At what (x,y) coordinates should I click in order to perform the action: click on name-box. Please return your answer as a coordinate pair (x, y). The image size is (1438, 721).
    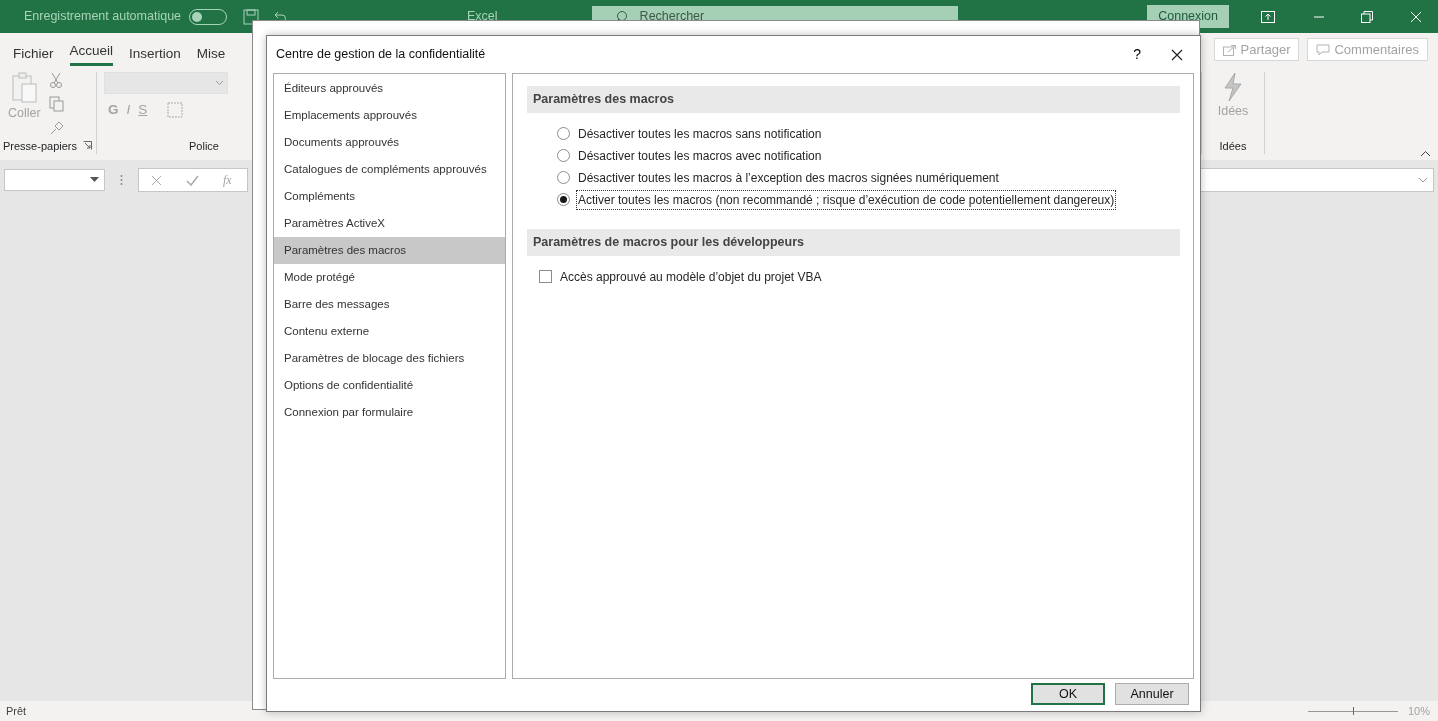
    Looking at the image, I should click on (54, 180).